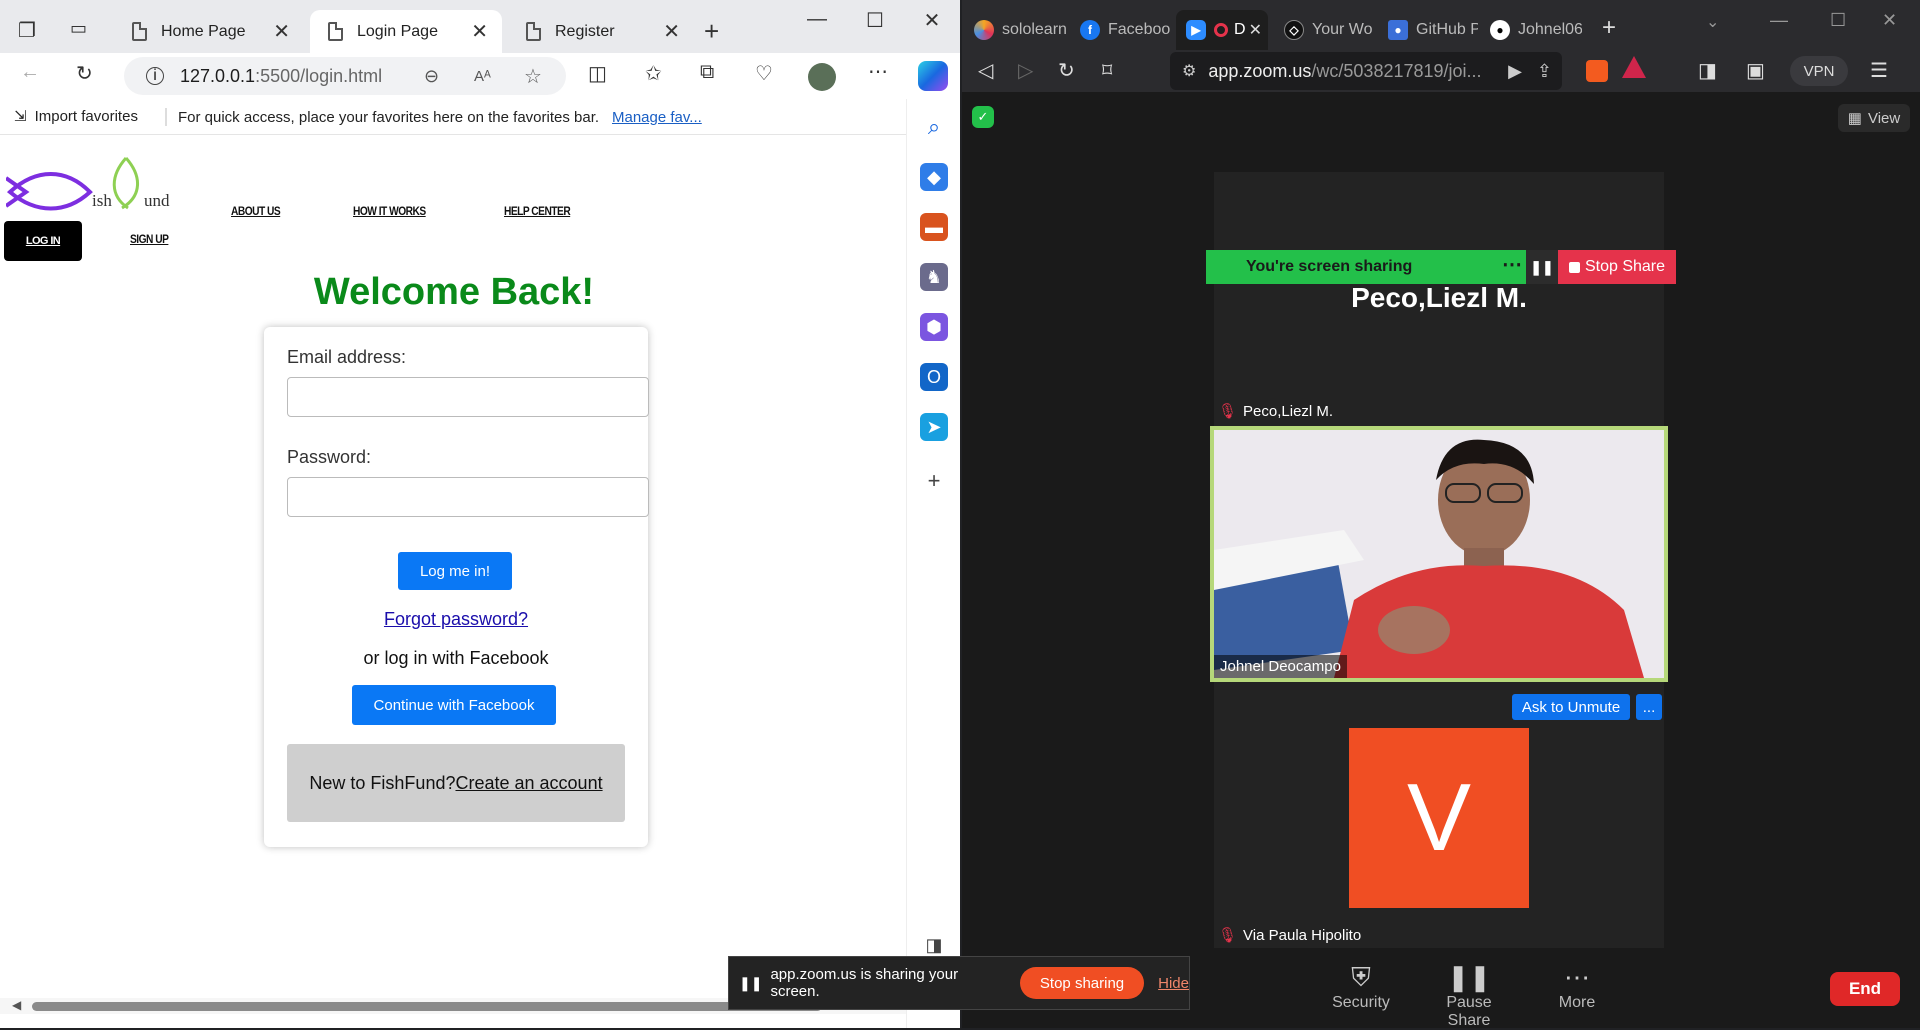 This screenshot has width=1920, height=1030. Describe the element at coordinates (16, 1005) in the screenshot. I see `scroll-left-icon: ◀` at that location.